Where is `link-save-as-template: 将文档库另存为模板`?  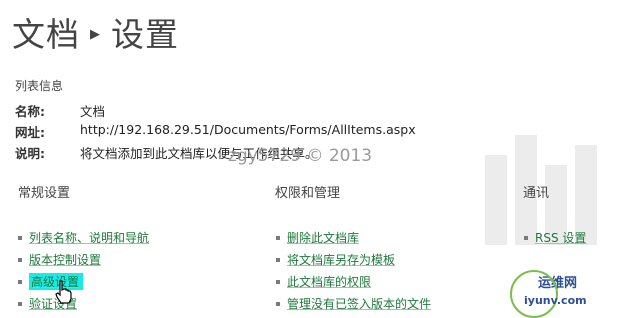 link-save-as-template: 将文档库另存为模板 is located at coordinates (335, 259).